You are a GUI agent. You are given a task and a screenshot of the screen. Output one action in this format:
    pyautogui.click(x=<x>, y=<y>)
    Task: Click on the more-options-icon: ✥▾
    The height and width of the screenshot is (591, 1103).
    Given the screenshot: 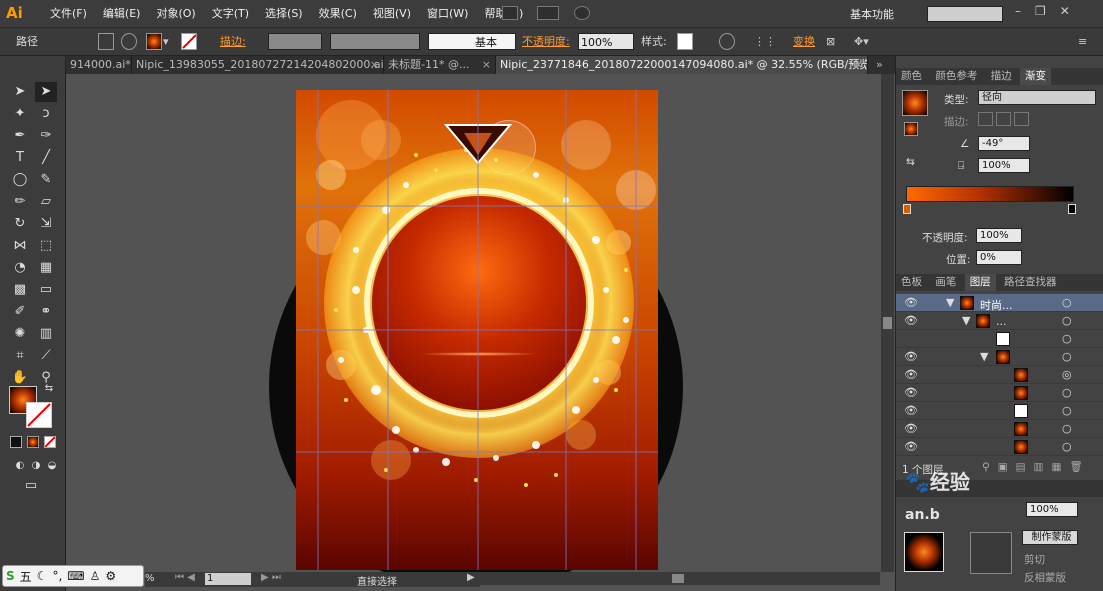 What is the action you would take?
    pyautogui.click(x=865, y=41)
    